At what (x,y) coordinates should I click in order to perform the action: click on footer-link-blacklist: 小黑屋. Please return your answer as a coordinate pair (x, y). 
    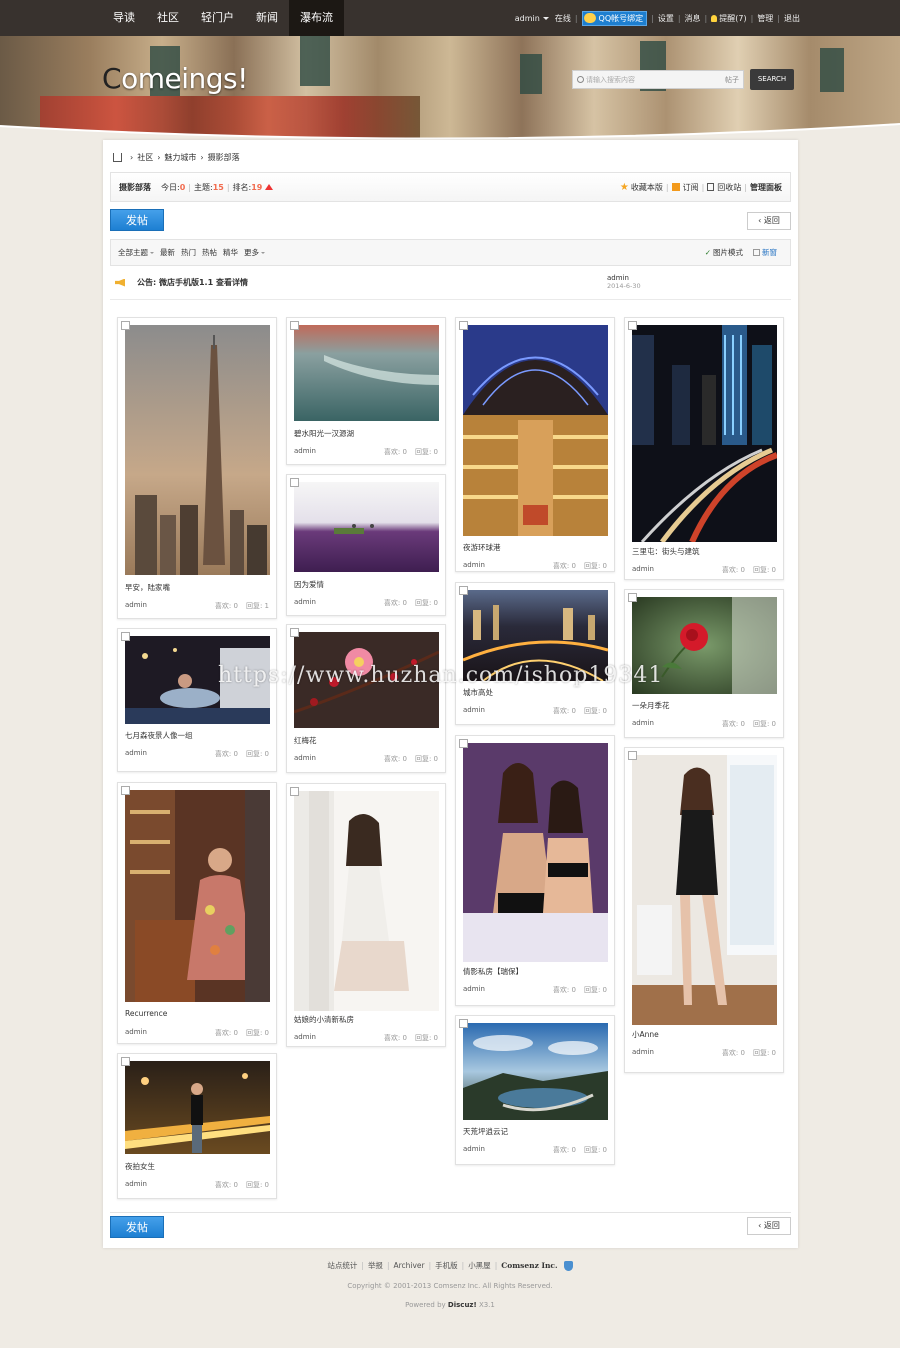
    Looking at the image, I should click on (479, 1265).